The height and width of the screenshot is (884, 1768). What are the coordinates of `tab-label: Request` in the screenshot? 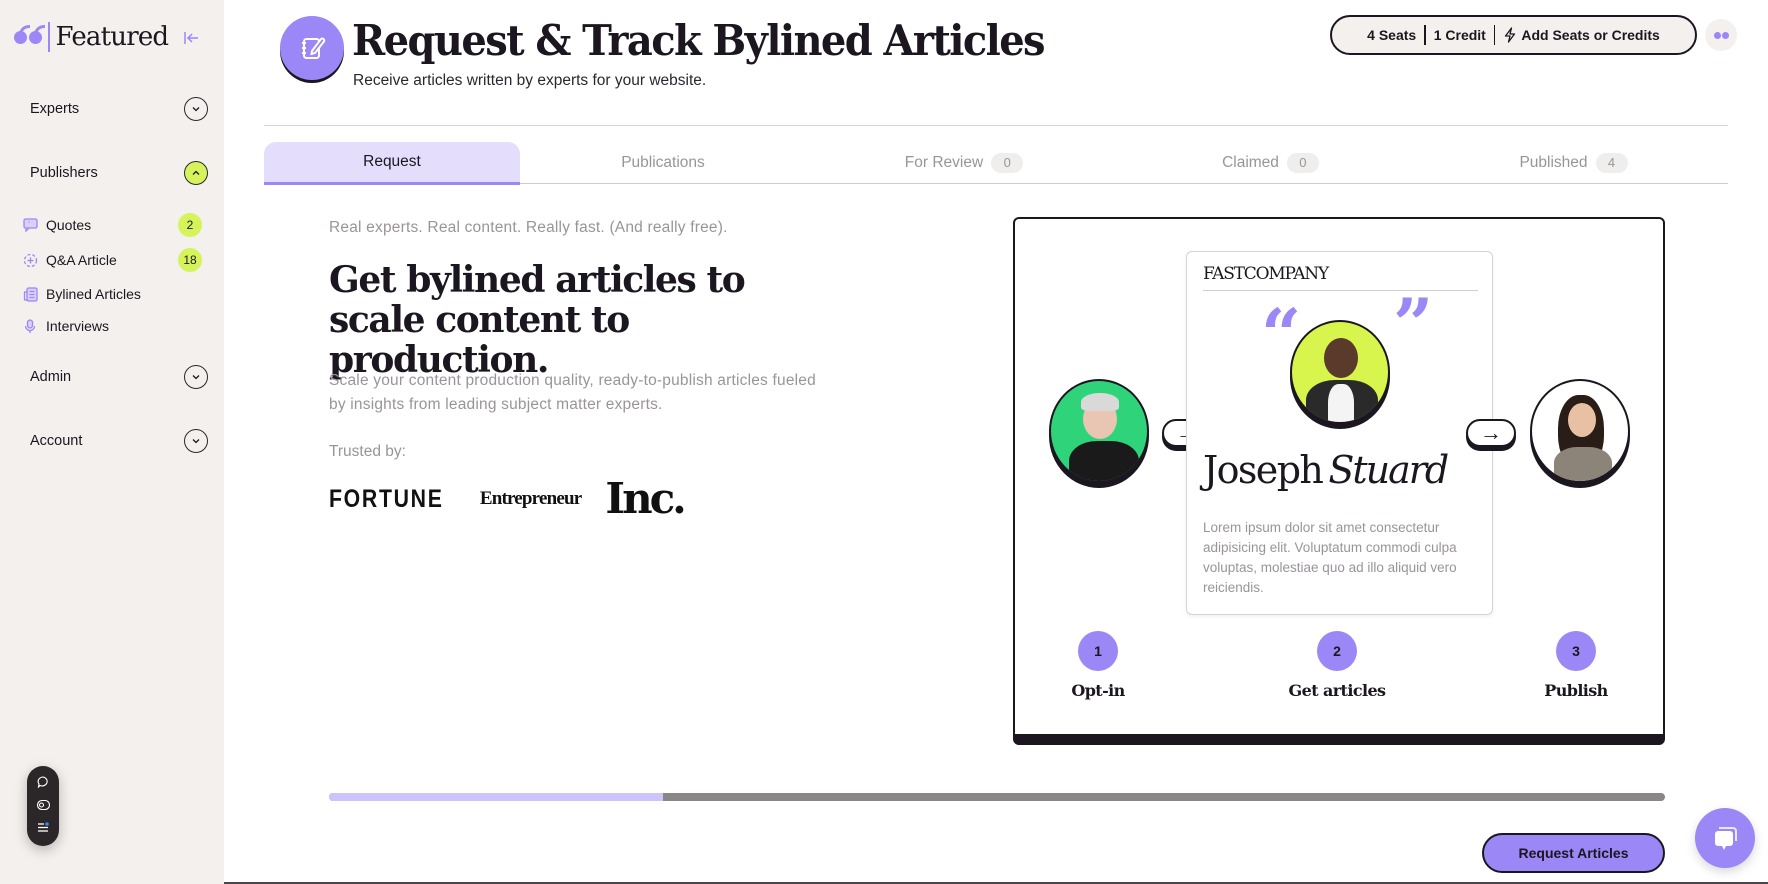 It's located at (392, 161).